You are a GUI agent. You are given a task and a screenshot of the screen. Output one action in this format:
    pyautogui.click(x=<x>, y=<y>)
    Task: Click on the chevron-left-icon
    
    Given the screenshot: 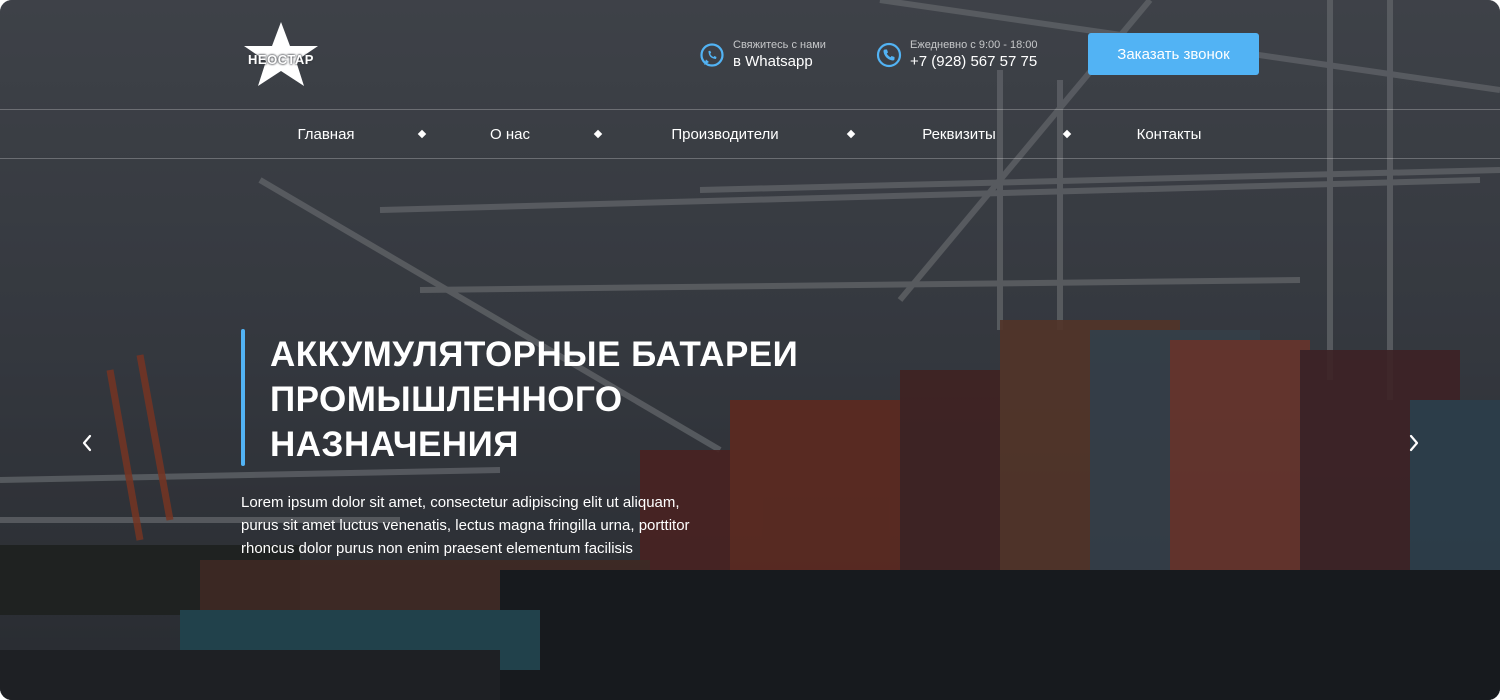 What is the action you would take?
    pyautogui.click(x=87, y=443)
    